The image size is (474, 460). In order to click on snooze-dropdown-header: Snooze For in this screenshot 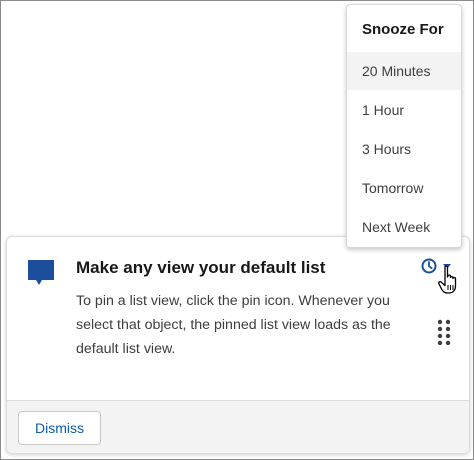, I will do `click(403, 29)`.